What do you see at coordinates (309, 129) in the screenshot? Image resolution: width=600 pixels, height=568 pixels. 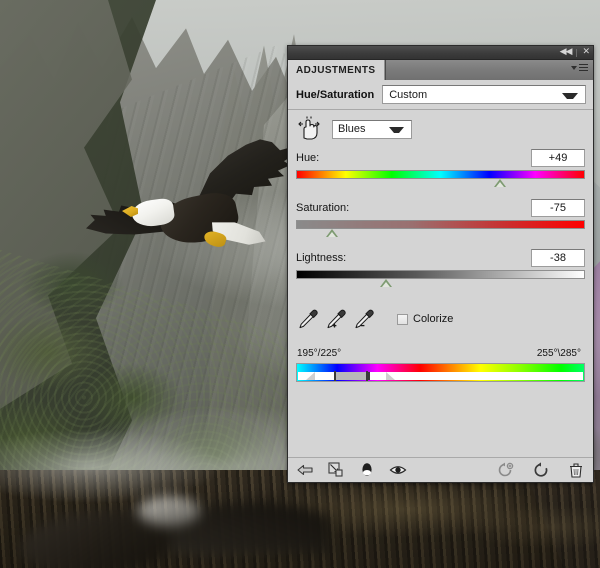 I see `targeted-adjustment-hand-icon` at bounding box center [309, 129].